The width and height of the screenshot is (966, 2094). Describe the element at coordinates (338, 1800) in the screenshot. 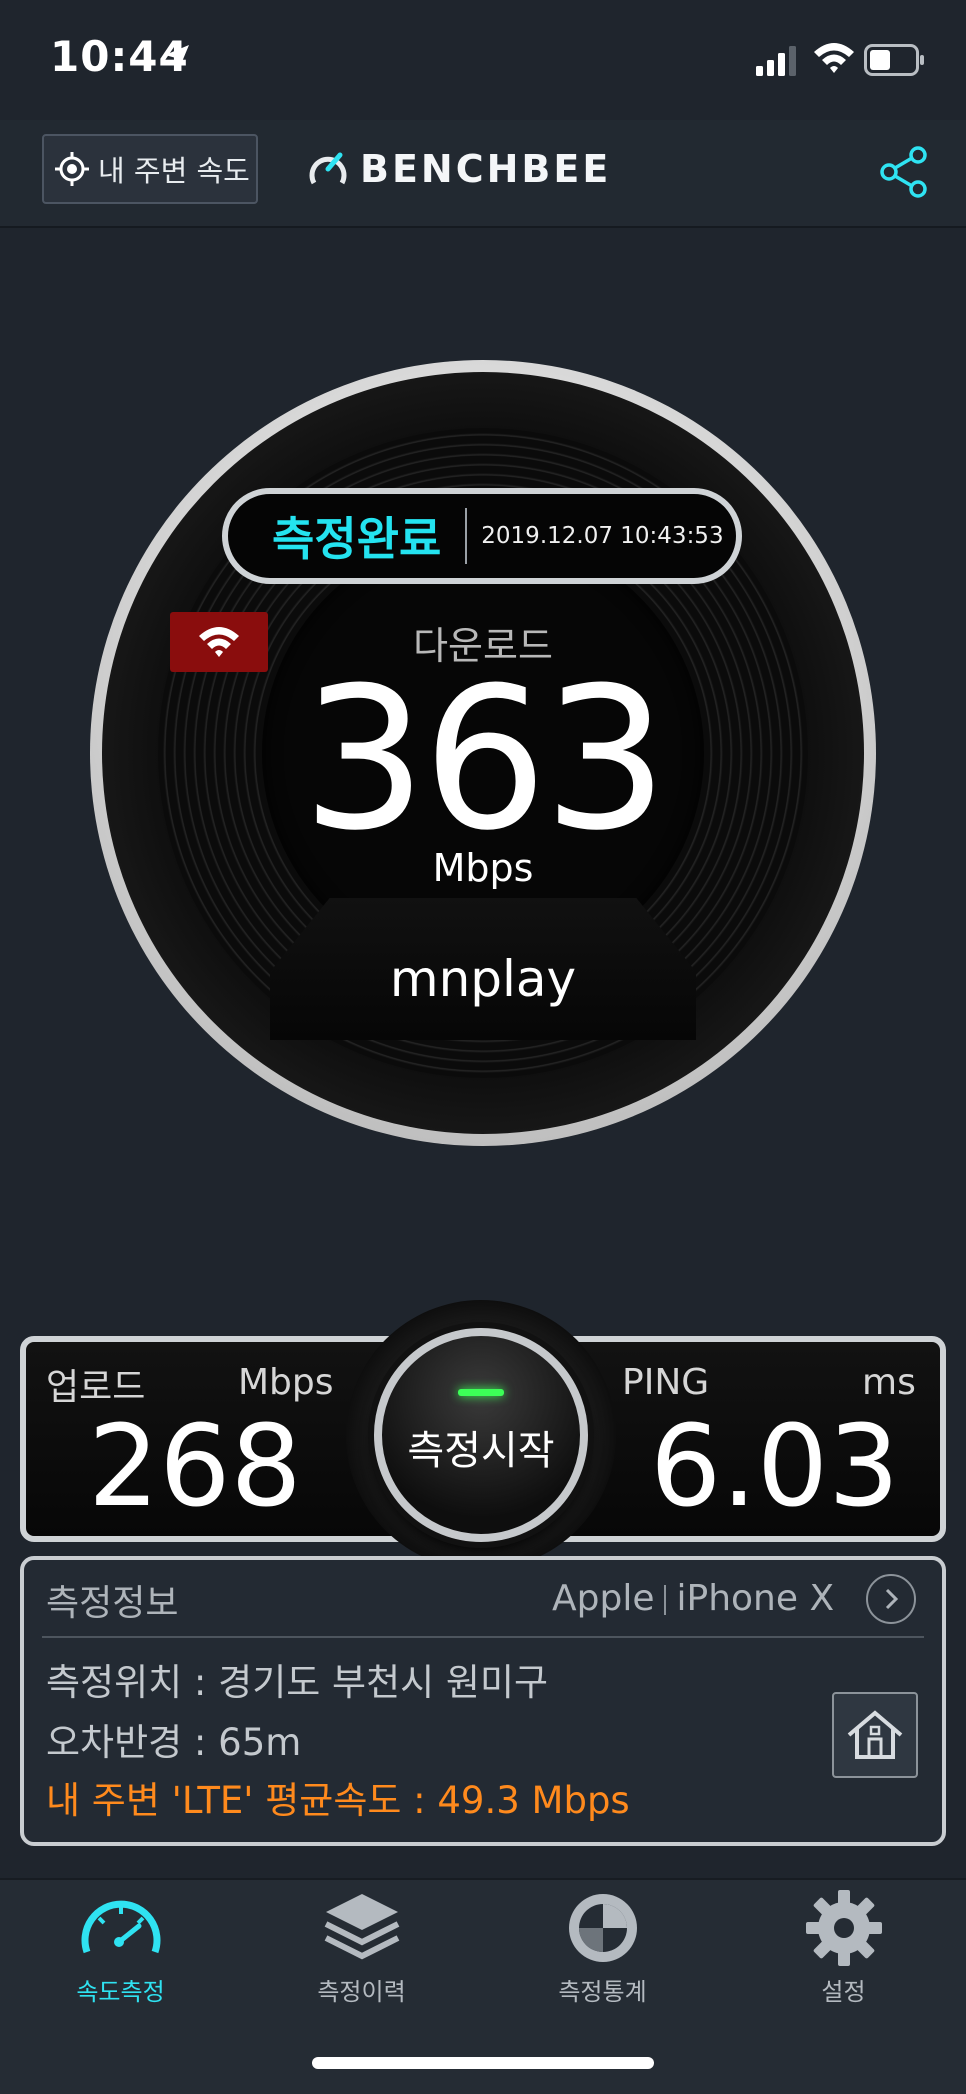

I see `nearby-average-speed: 내 주변 'LTE' 평균속도 : 49.3 Mbps` at that location.